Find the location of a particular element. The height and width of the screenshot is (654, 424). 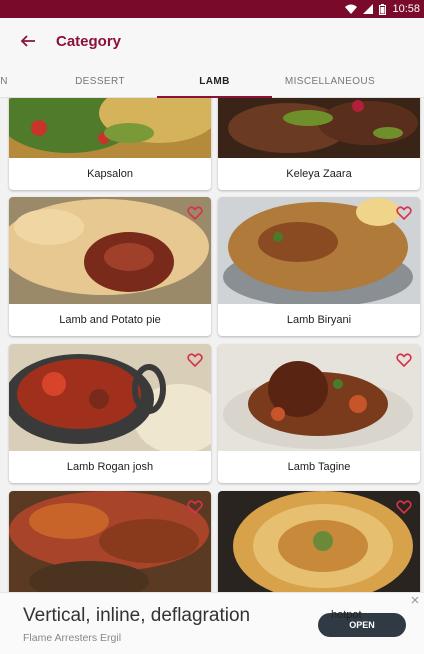

recipe-card: Lamb and Potato pie is located at coordinates (110, 266).